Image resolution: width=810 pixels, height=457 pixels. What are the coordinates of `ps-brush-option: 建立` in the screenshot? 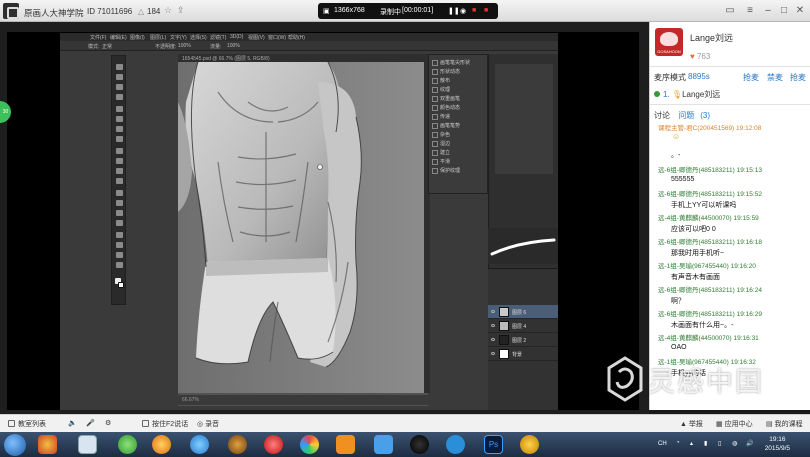 It's located at (441, 152).